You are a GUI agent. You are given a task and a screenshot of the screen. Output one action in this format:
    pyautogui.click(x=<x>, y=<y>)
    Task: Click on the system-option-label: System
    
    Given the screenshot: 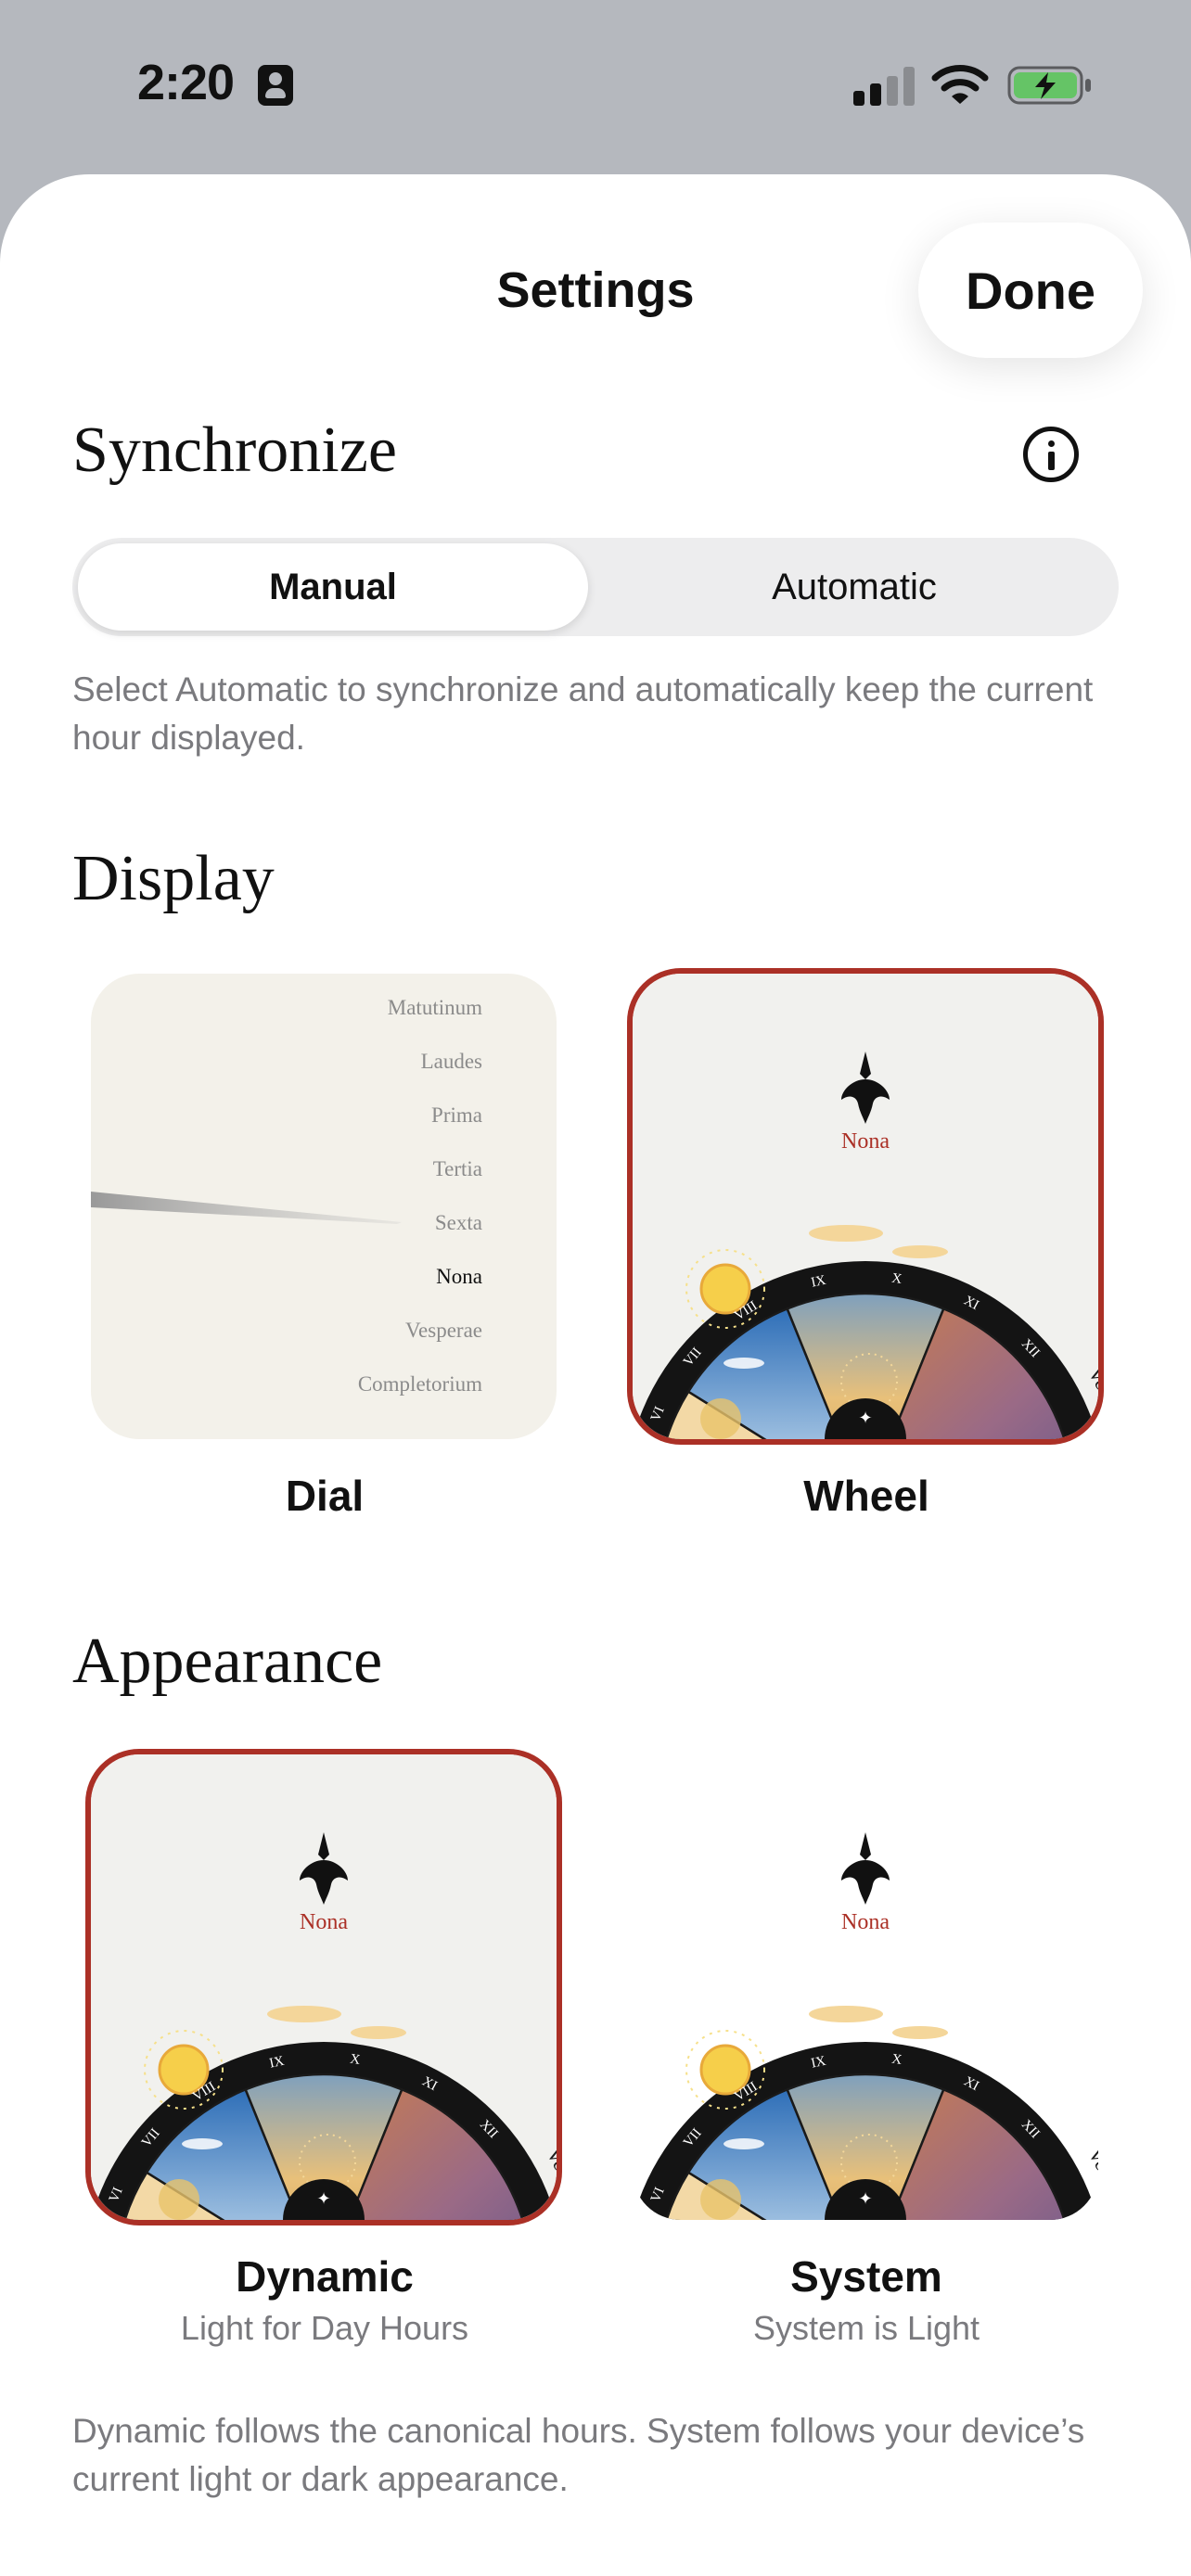 What is the action you would take?
    pyautogui.click(x=866, y=2276)
    